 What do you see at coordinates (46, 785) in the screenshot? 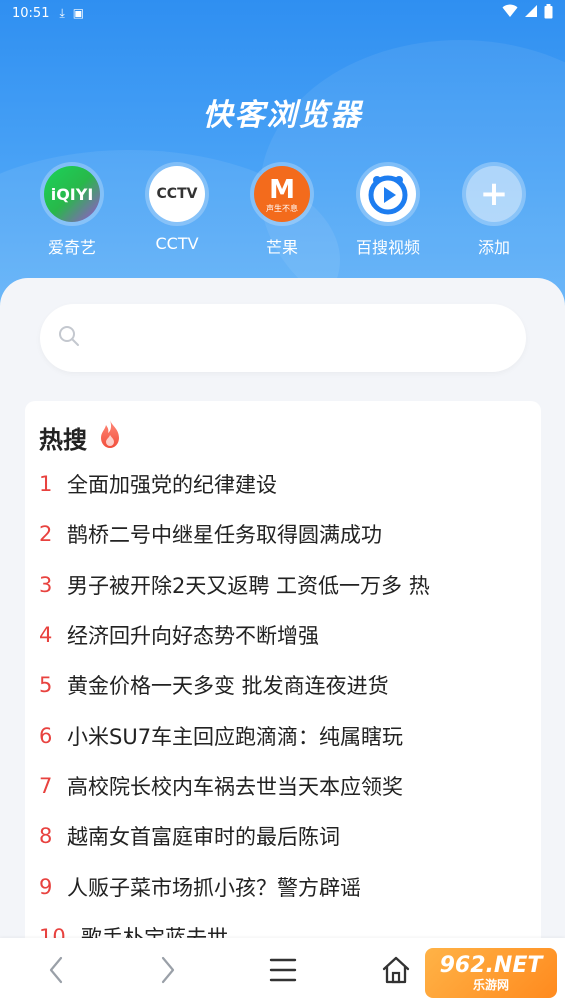
I see `hot-rank: 7` at bounding box center [46, 785].